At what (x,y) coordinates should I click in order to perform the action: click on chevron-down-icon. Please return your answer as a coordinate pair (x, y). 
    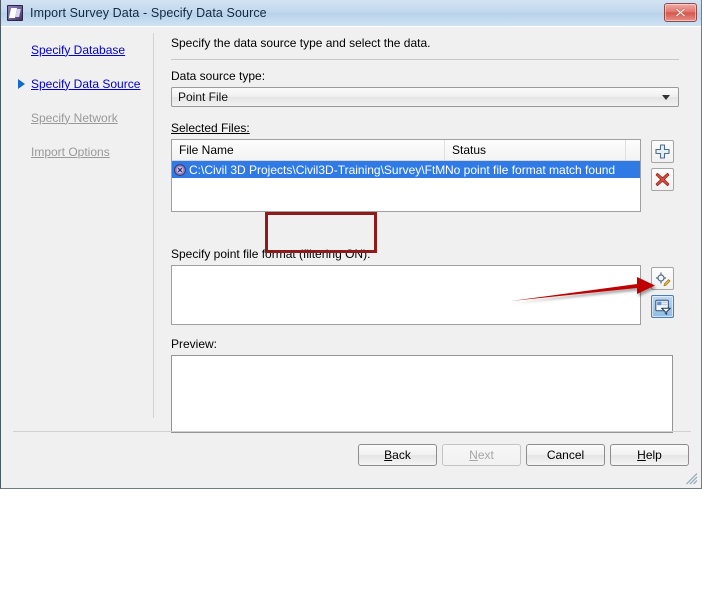
    Looking at the image, I should click on (666, 97).